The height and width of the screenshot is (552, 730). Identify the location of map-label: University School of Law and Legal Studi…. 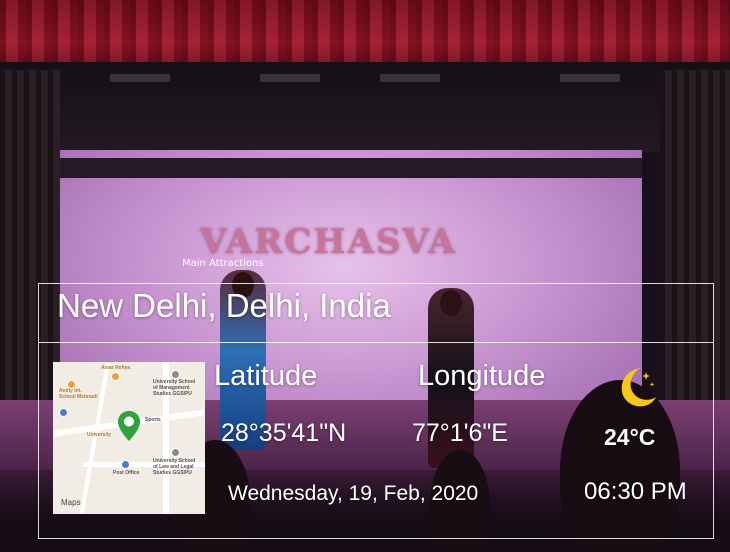
(174, 467).